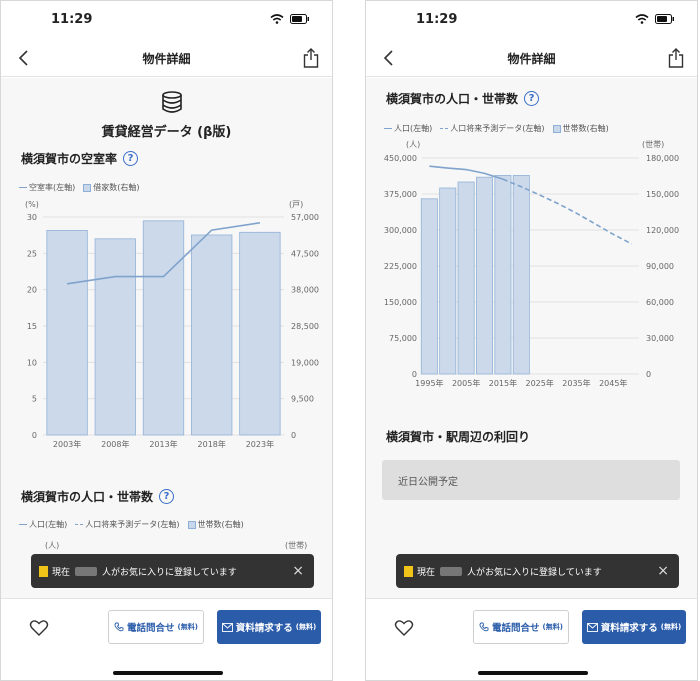  What do you see at coordinates (662, 194) in the screenshot?
I see `y-right-tick: 150,000` at bounding box center [662, 194].